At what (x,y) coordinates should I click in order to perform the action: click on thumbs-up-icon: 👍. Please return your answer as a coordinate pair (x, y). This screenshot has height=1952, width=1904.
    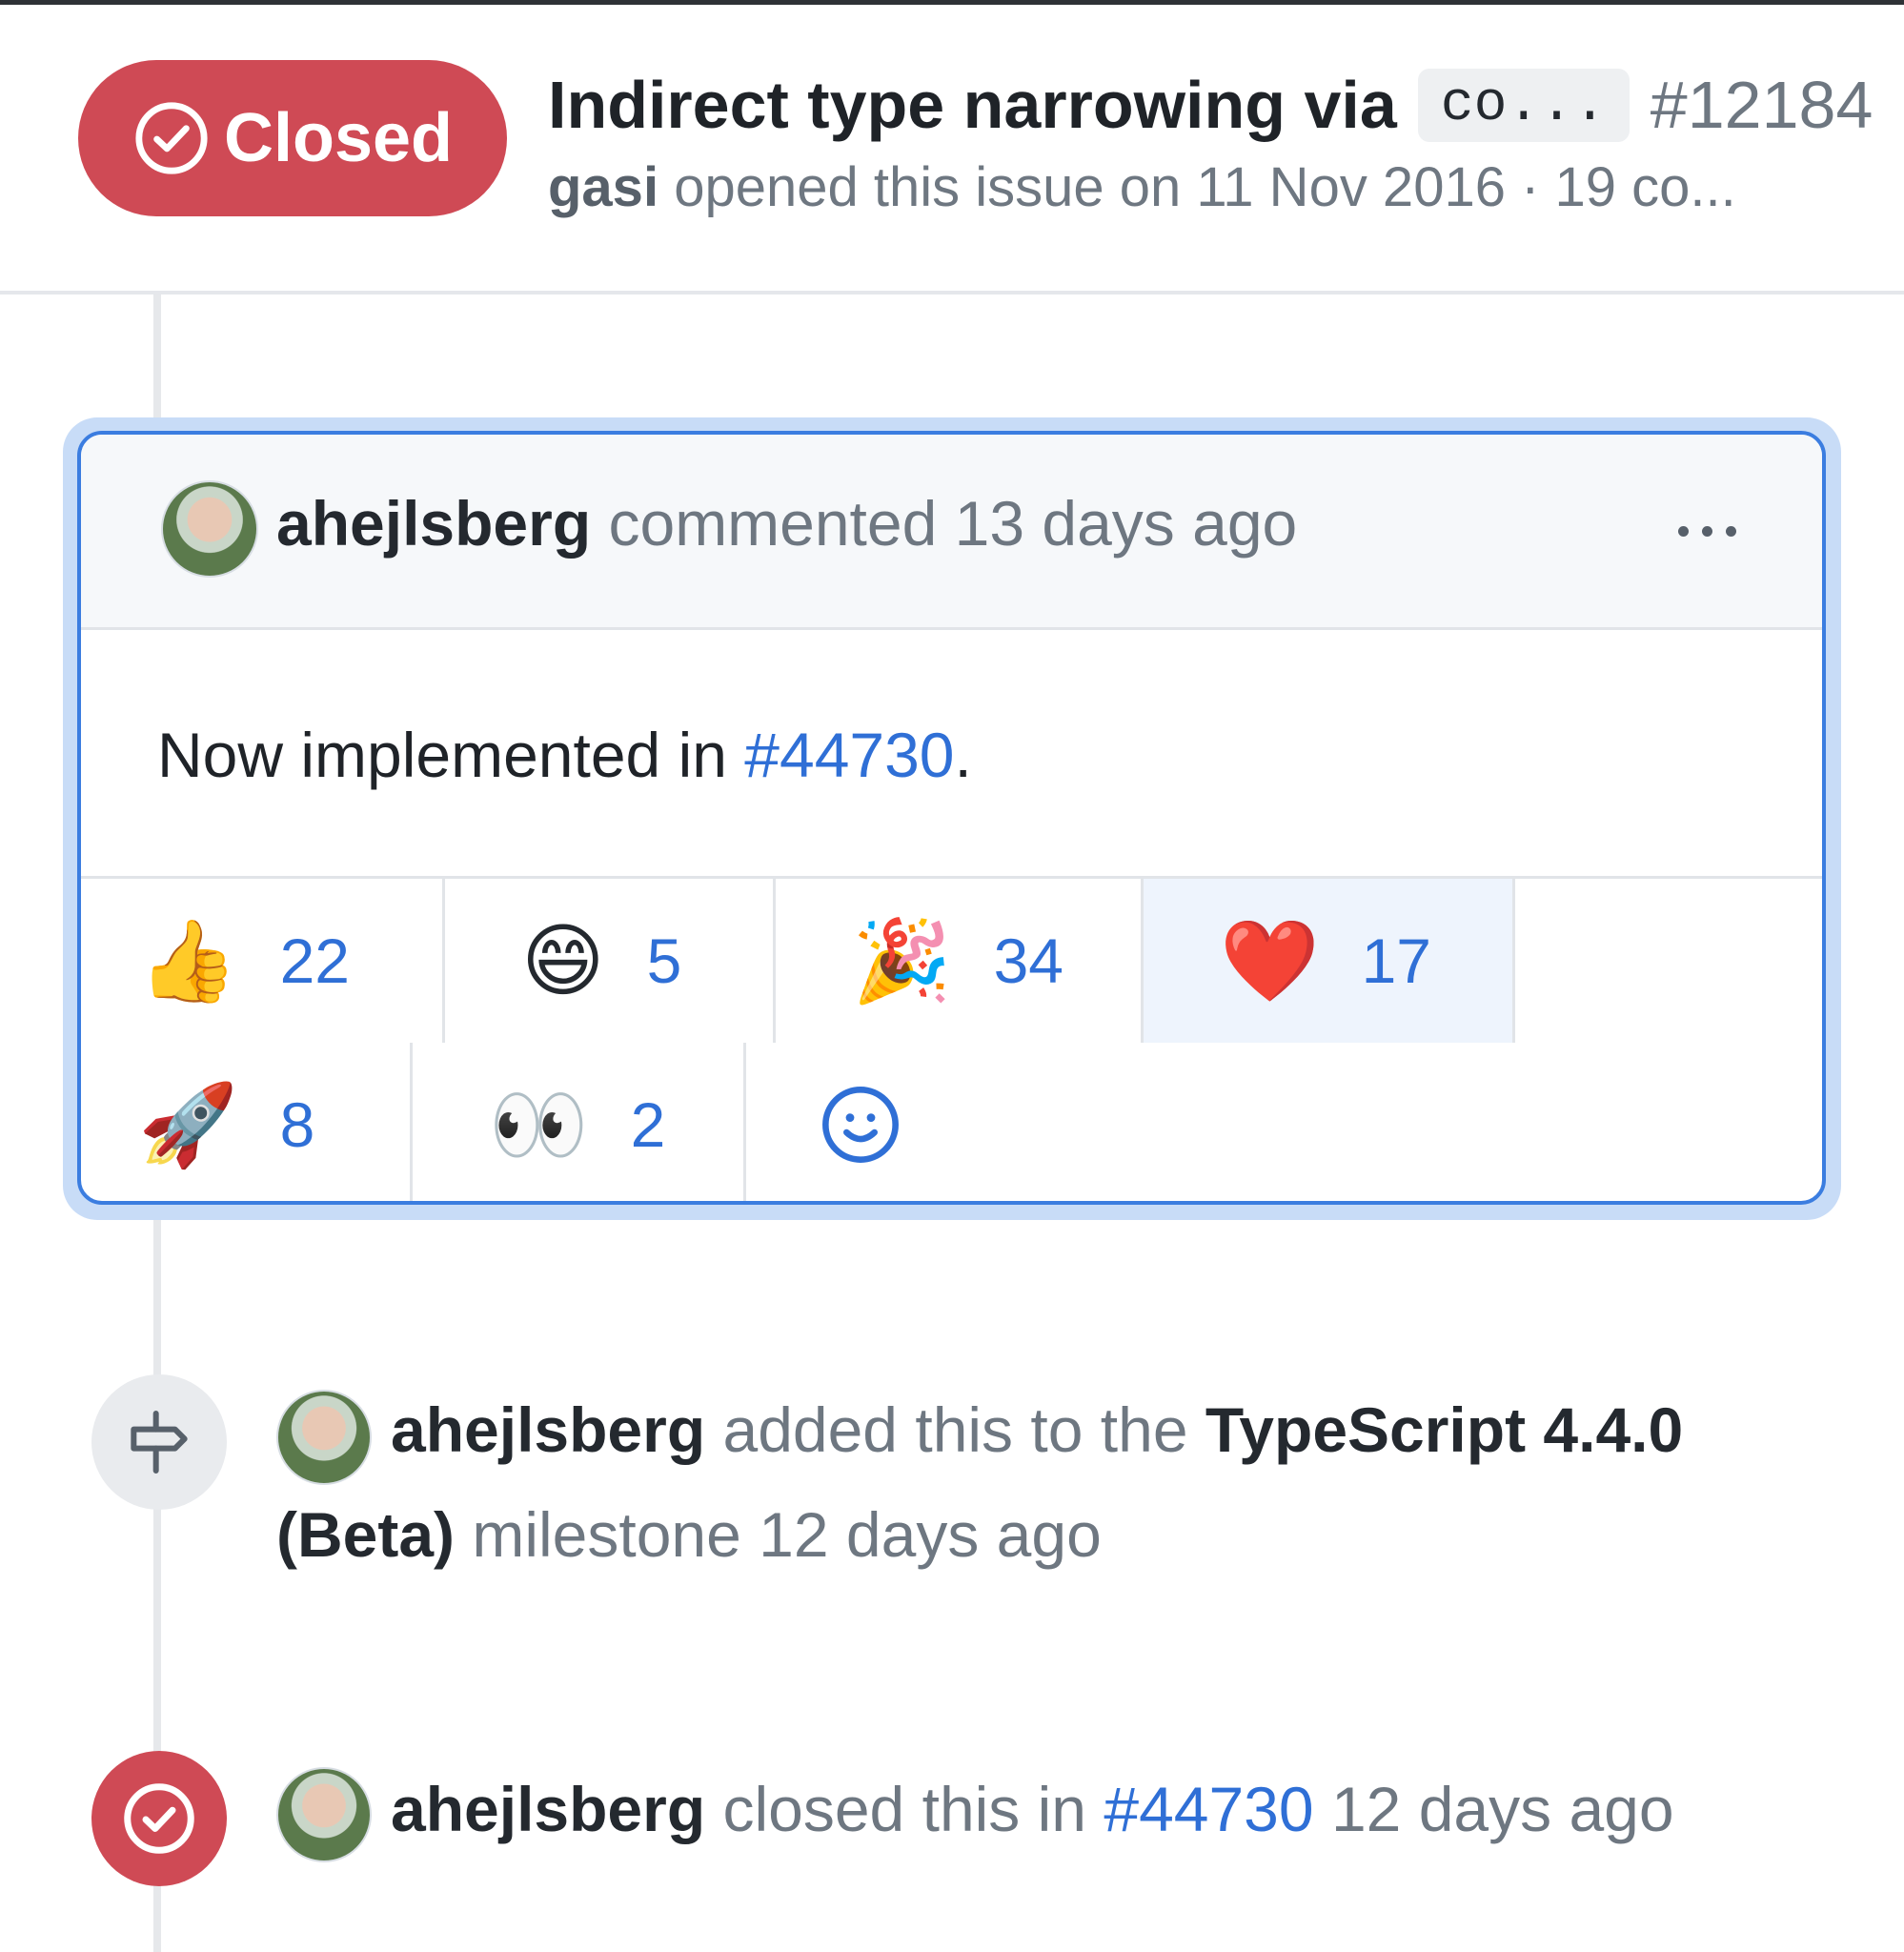
    Looking at the image, I should click on (188, 960).